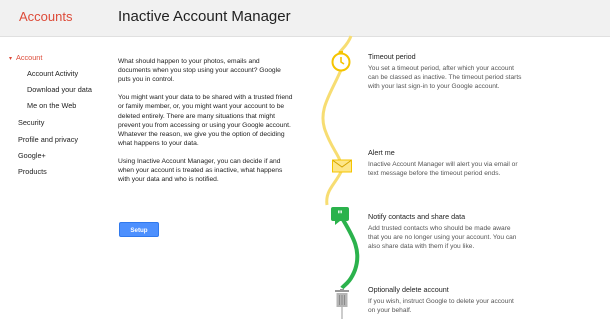  I want to click on quote-bubble-icon: ", so click(340, 218).